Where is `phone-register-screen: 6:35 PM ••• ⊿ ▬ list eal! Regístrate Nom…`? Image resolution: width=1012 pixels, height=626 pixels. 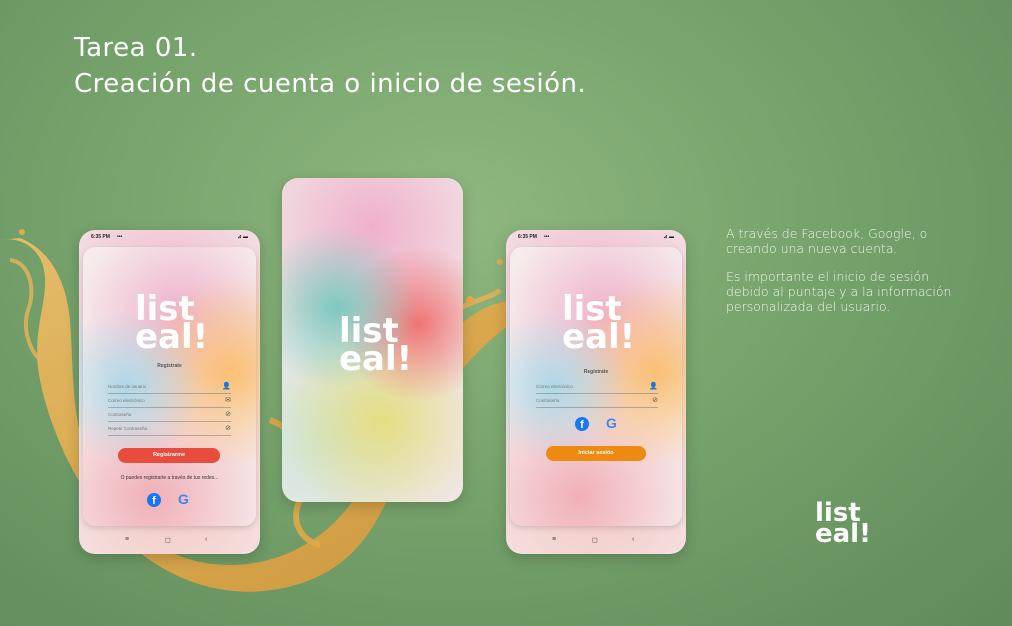 phone-register-screen: 6:35 PM ••• ⊿ ▬ list eal! Regístrate Nom… is located at coordinates (169, 392).